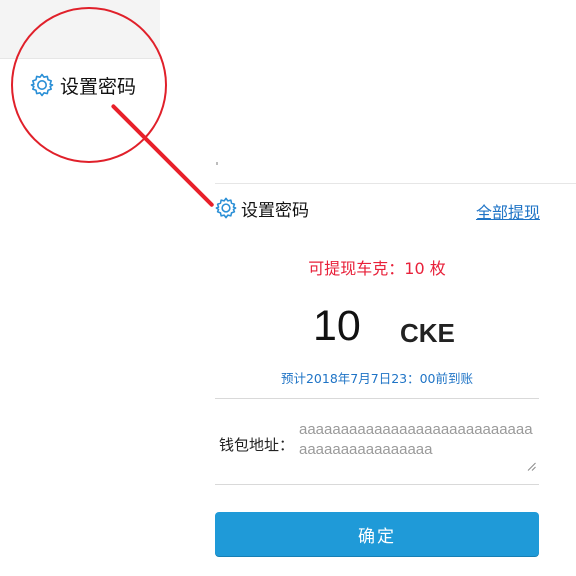 This screenshot has height=576, width=576. What do you see at coordinates (337, 326) in the screenshot?
I see `withdraw-amount: 10` at bounding box center [337, 326].